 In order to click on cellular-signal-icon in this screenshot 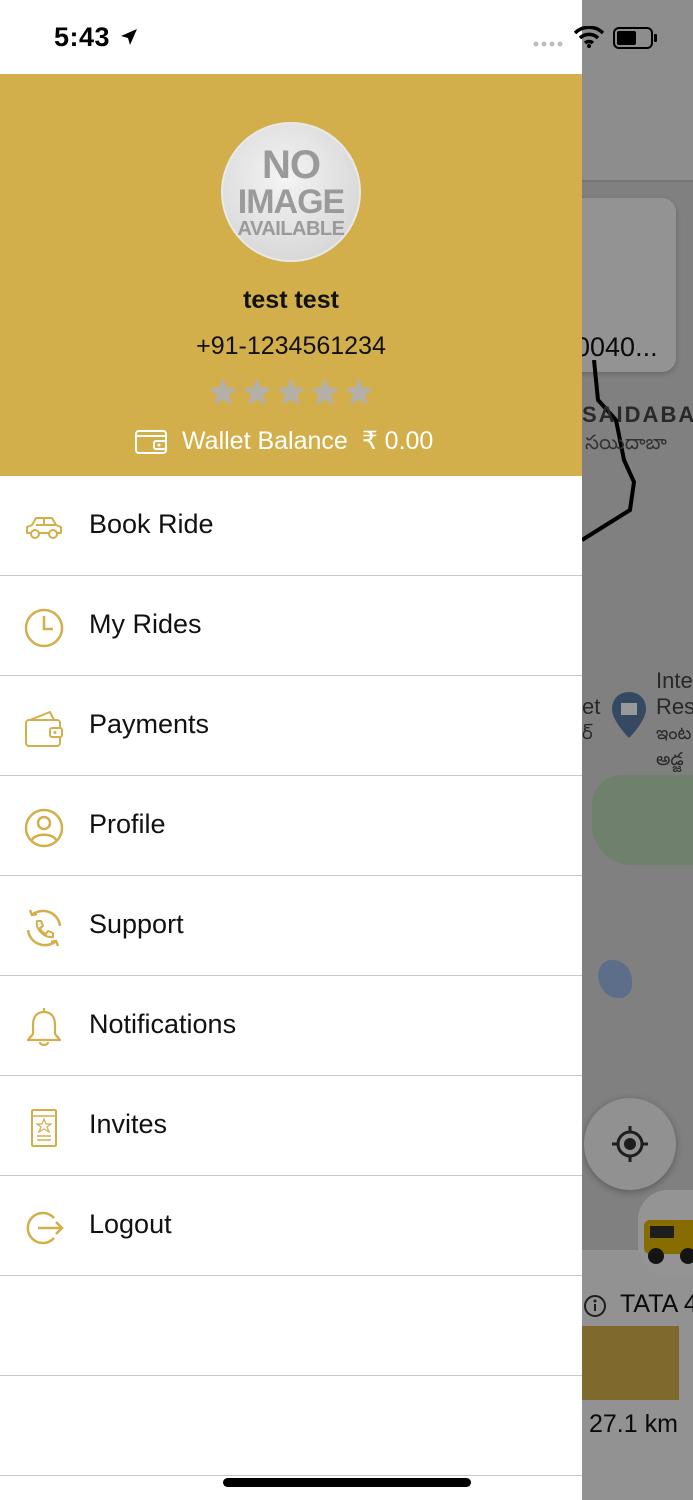, I will do `click(548, 44)`.